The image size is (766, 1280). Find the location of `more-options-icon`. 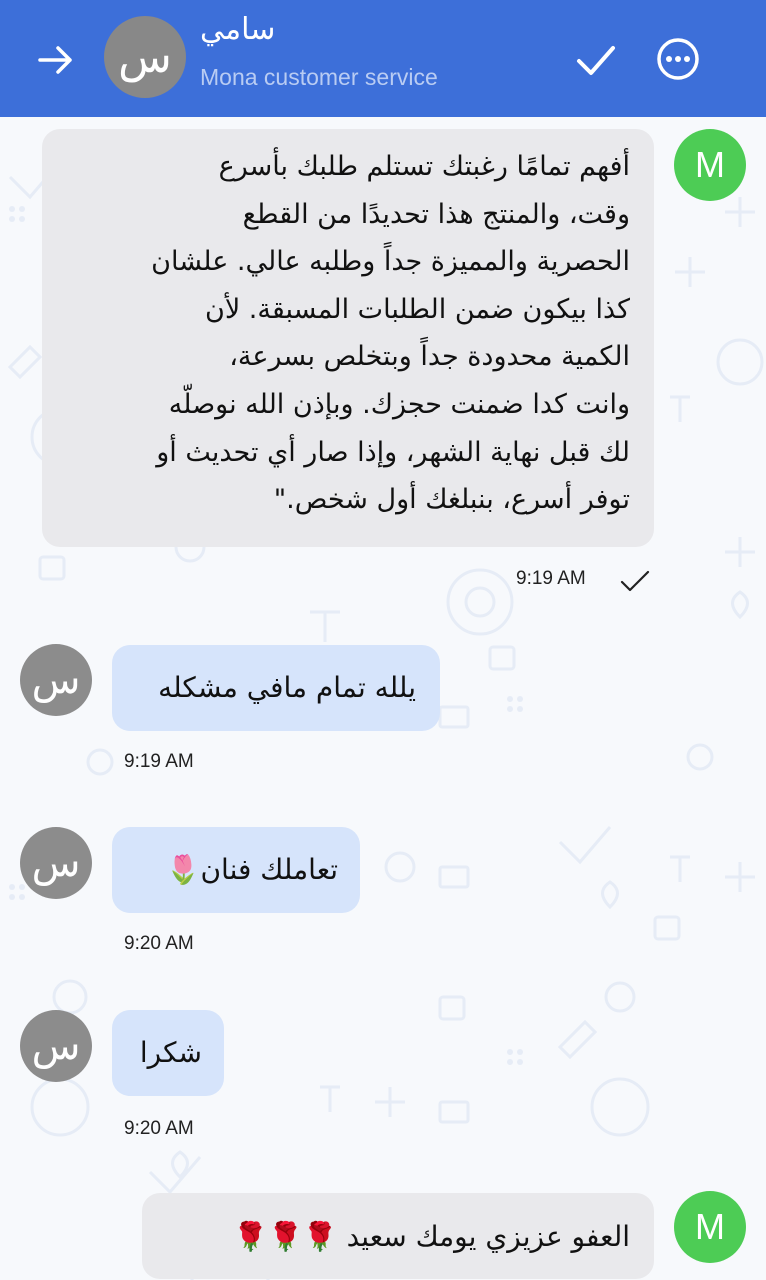

more-options-icon is located at coordinates (678, 59).